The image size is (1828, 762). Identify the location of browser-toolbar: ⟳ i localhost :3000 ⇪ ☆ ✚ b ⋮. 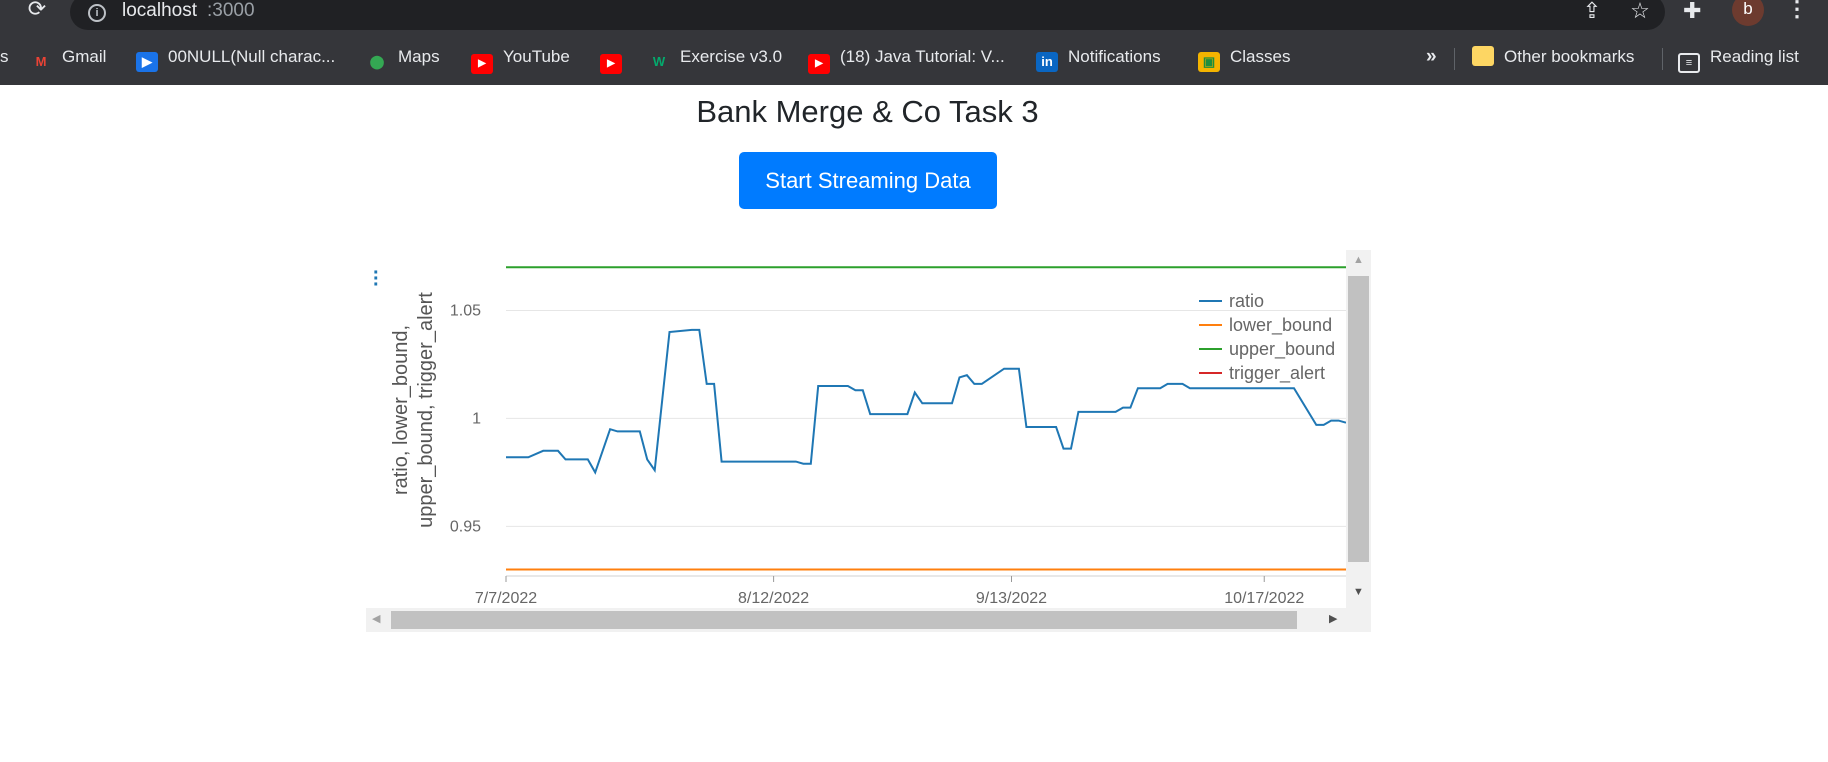
(914, 15).